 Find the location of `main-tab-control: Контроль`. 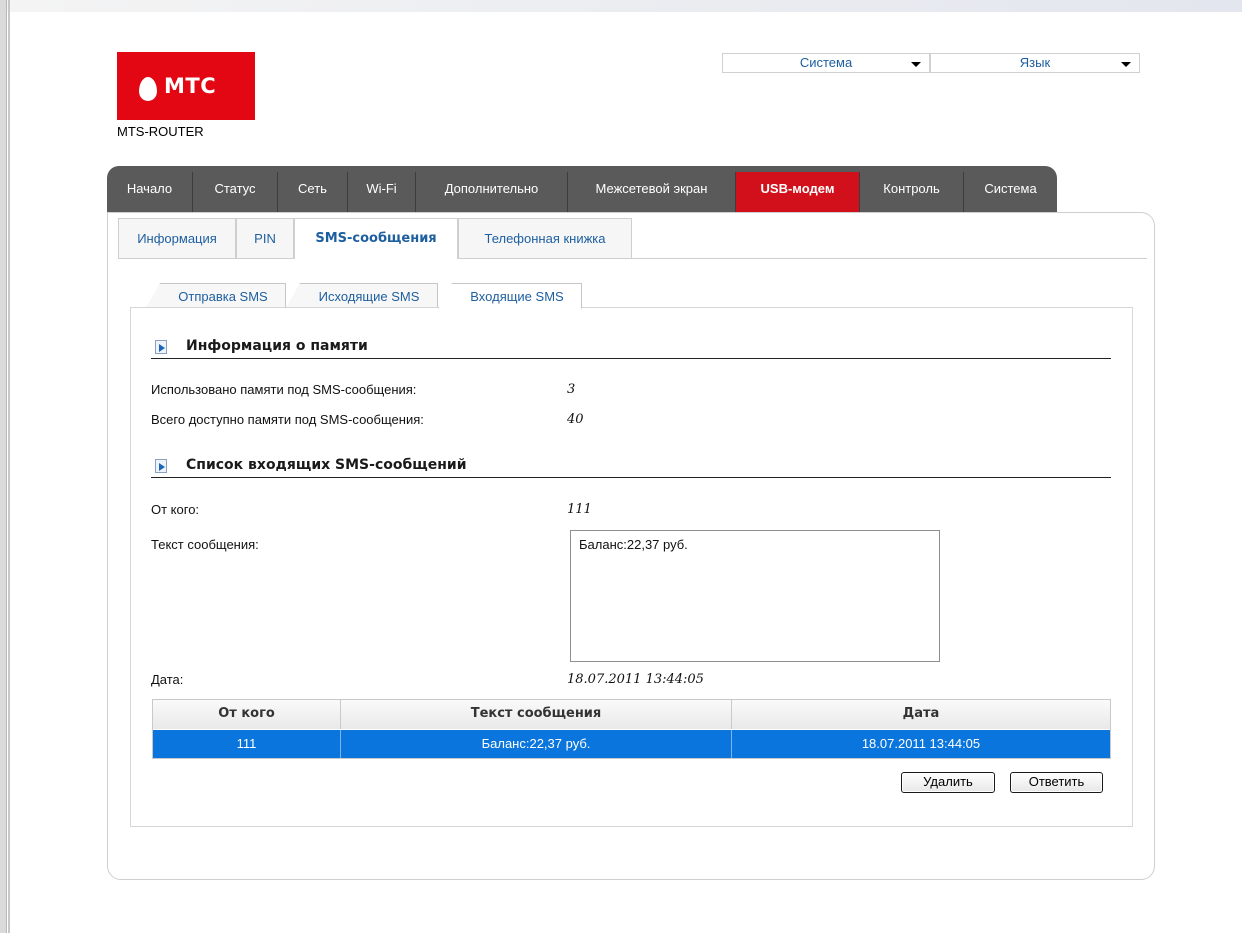

main-tab-control: Контроль is located at coordinates (912, 192).